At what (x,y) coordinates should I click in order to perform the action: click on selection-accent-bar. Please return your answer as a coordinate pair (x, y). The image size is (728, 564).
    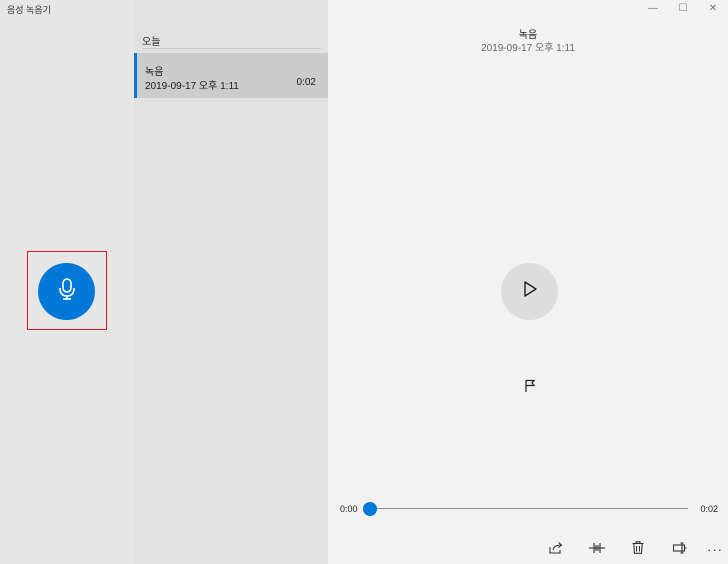
    Looking at the image, I should click on (135, 75).